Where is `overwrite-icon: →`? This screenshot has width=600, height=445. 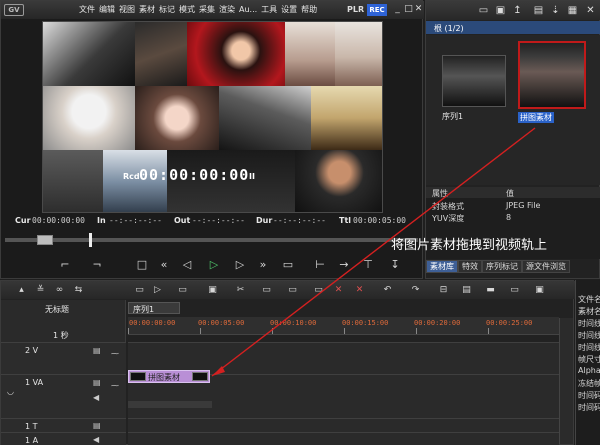
overwrite-icon: → is located at coordinates (344, 265).